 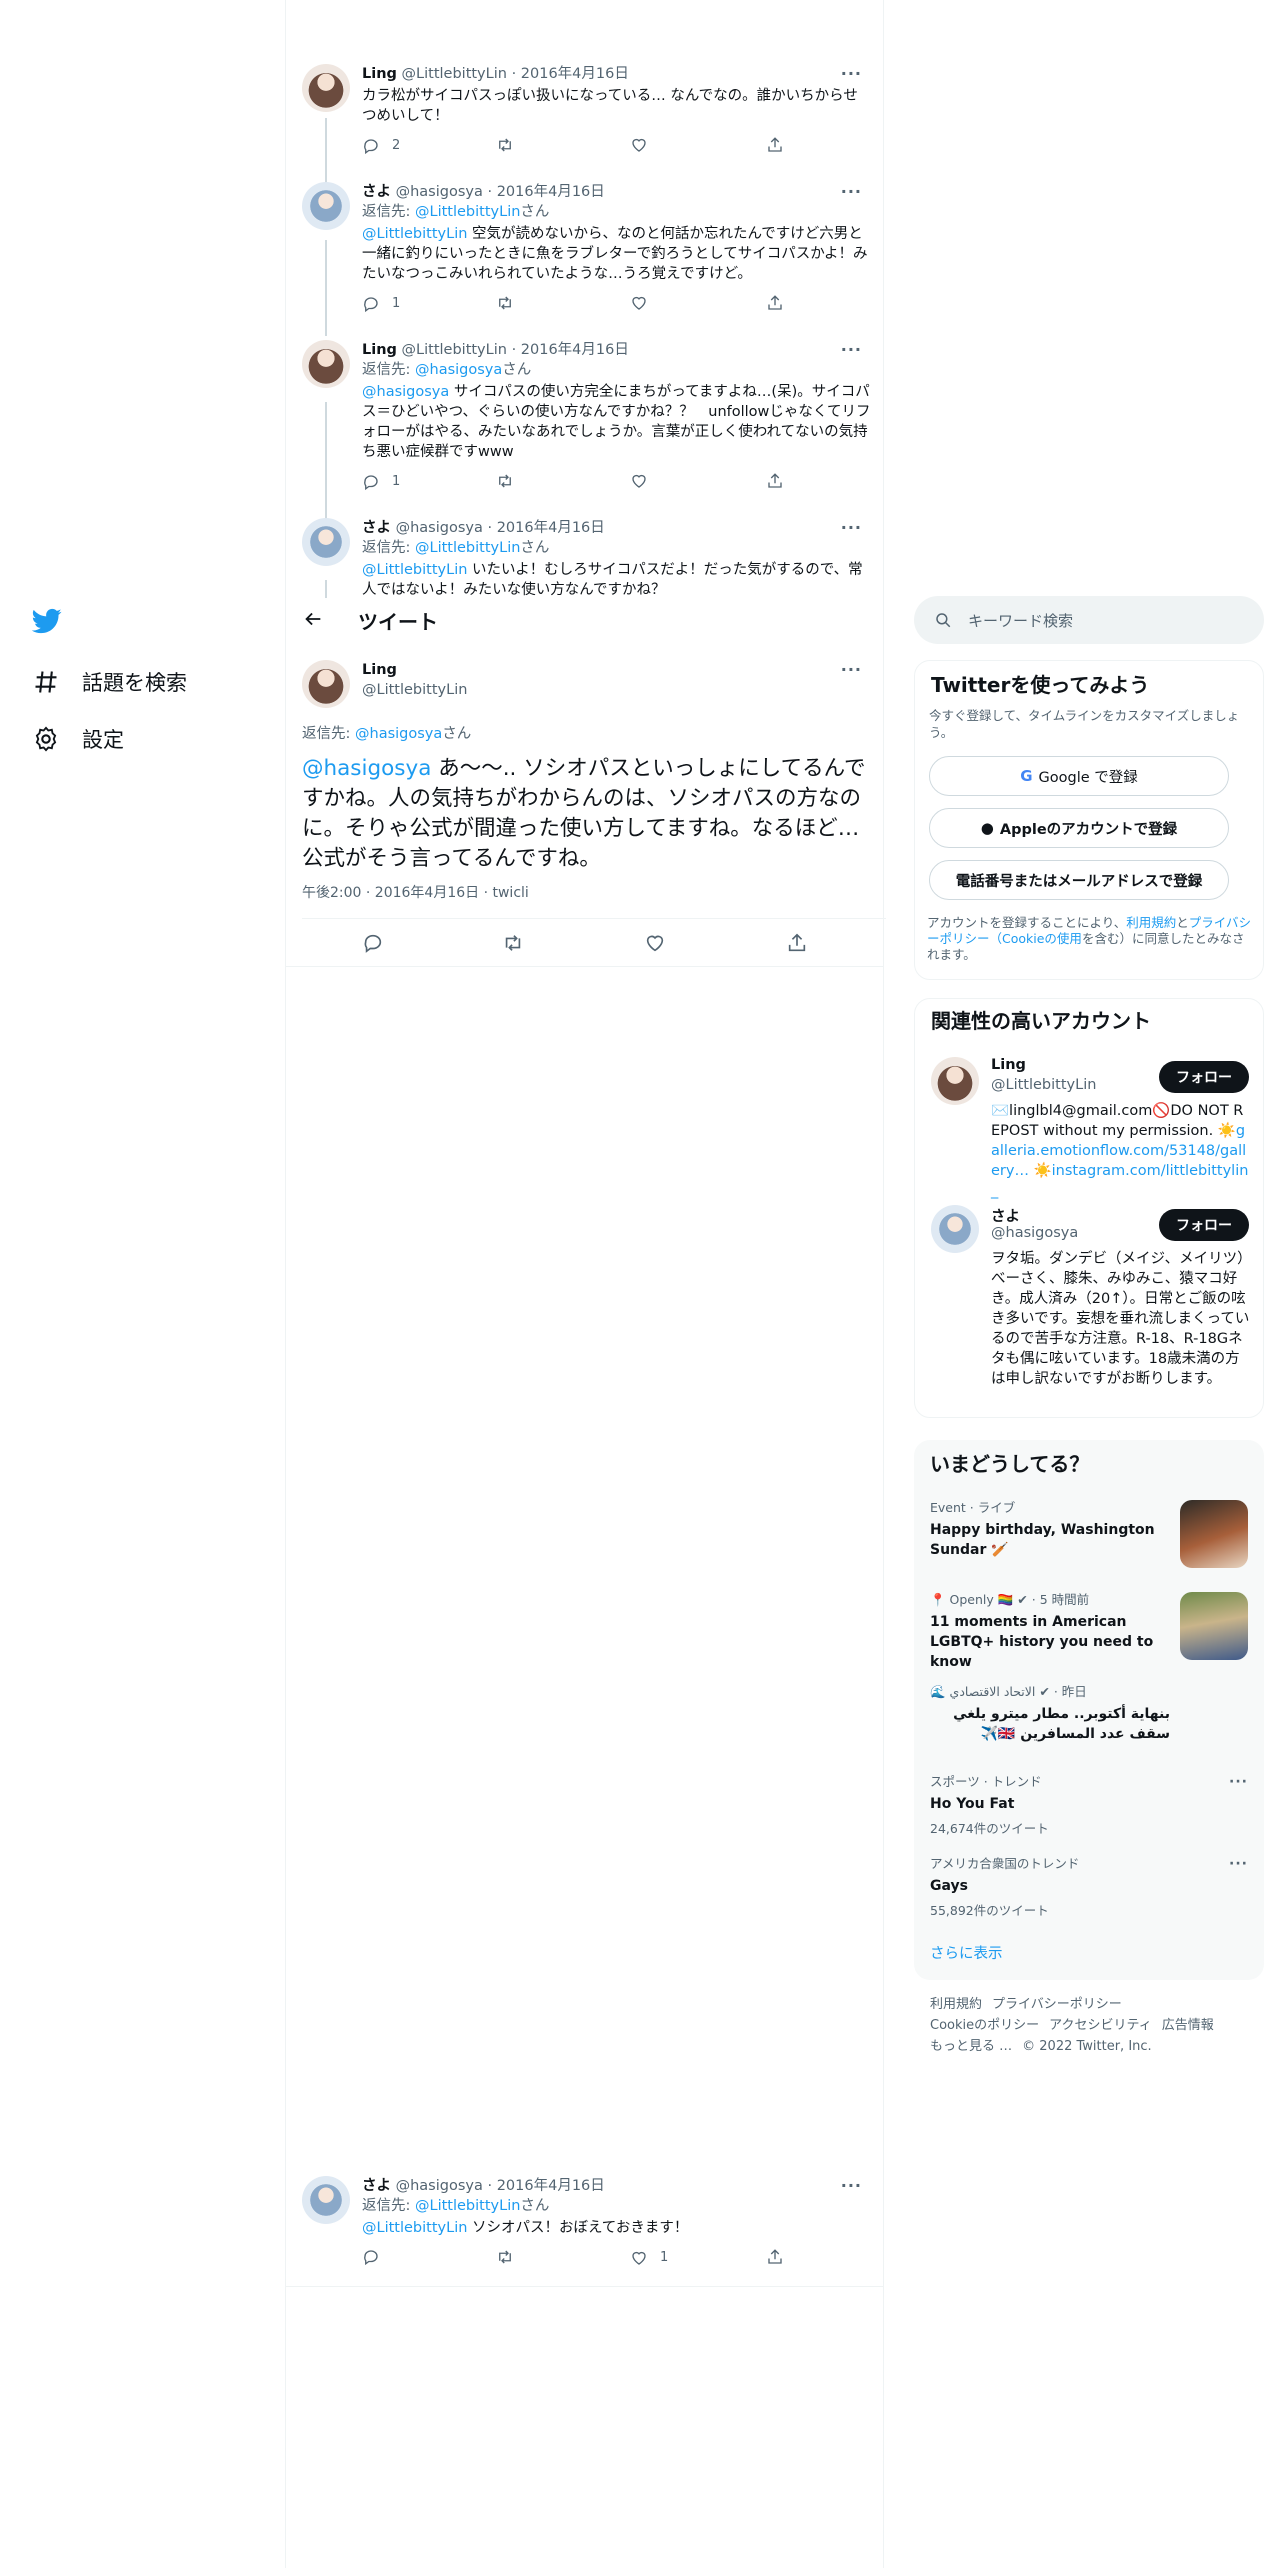 I want to click on reply-suffix: さん, so click(x=457, y=734).